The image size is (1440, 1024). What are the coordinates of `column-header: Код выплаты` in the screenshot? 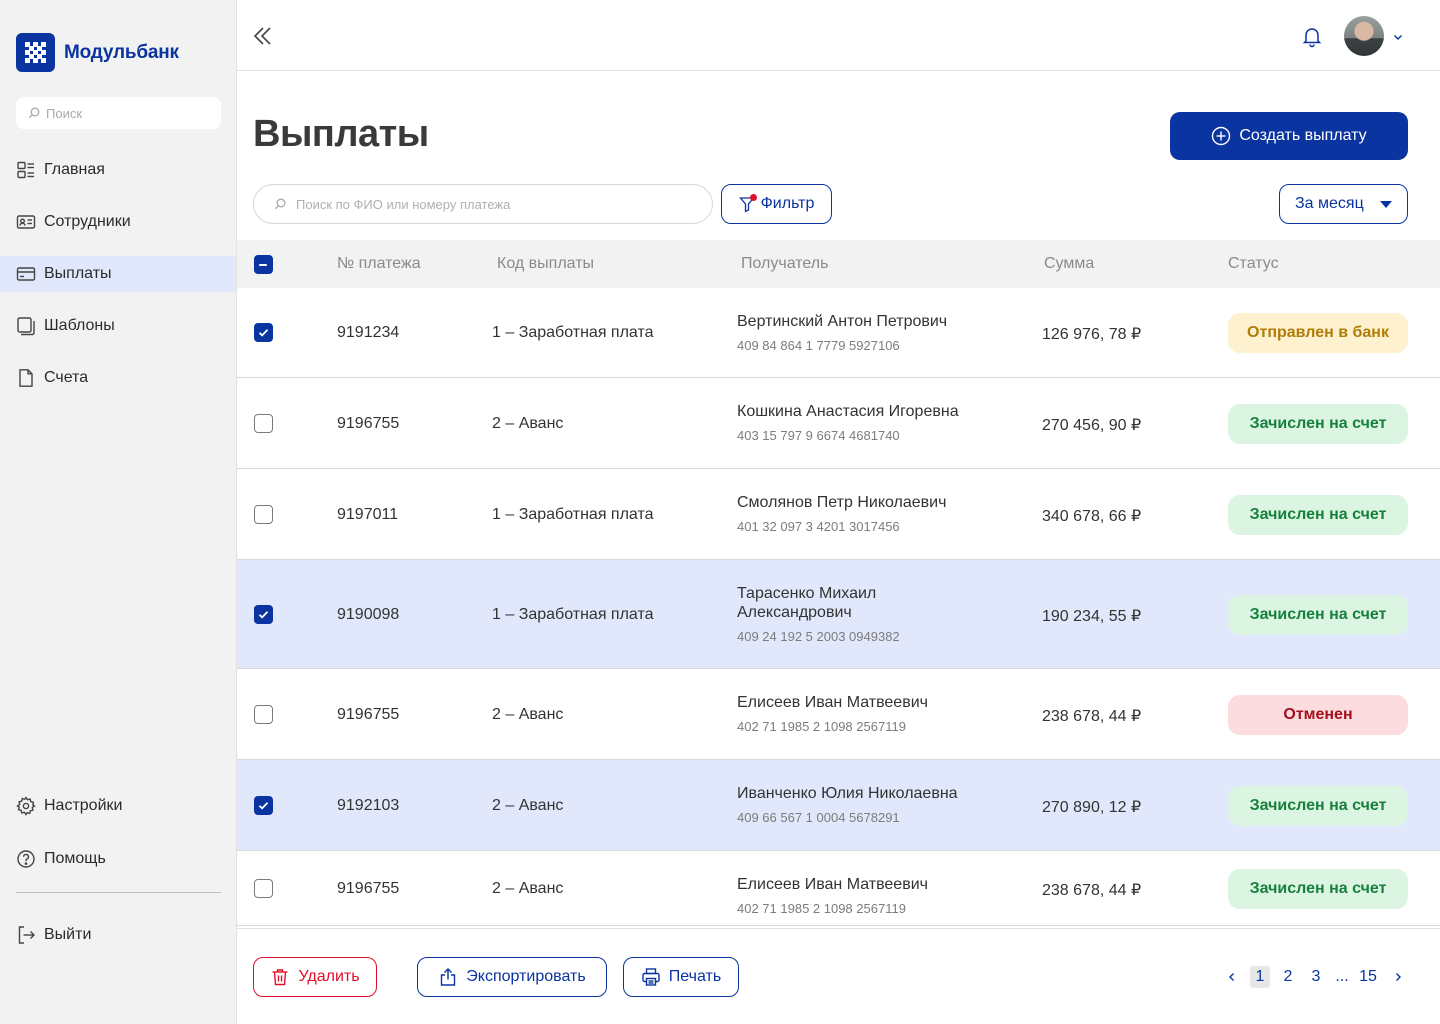 It's located at (546, 263).